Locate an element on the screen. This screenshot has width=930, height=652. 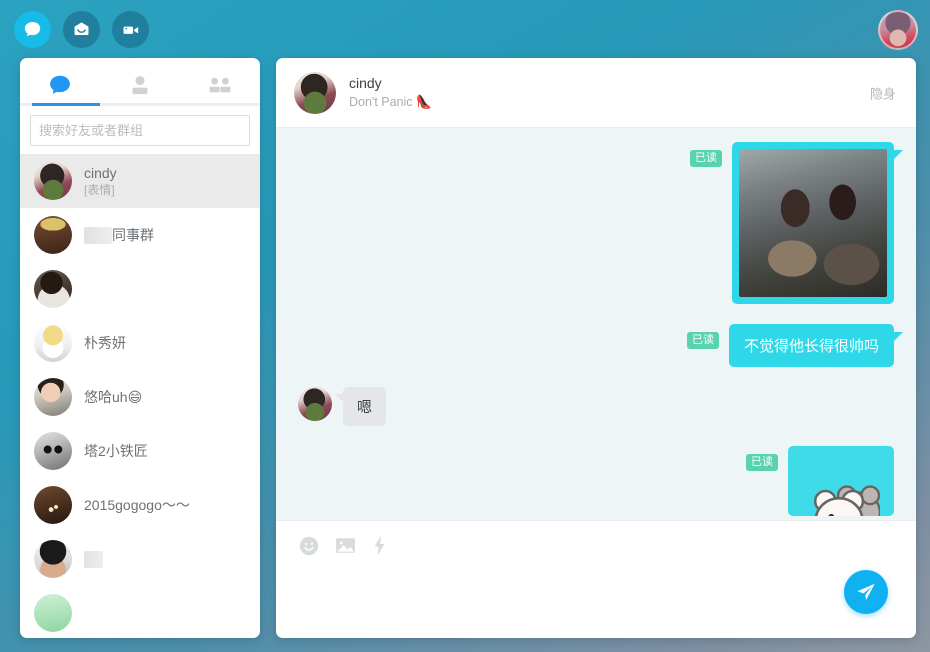
envelope-glyph is located at coordinates (81, 29).